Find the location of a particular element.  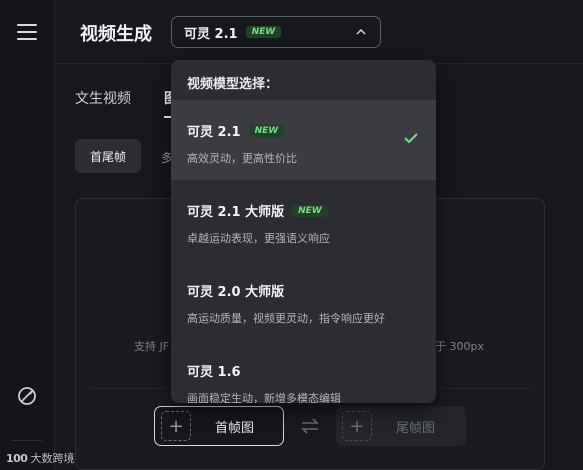

first-frame-label: 首帧图 is located at coordinates (235, 428).